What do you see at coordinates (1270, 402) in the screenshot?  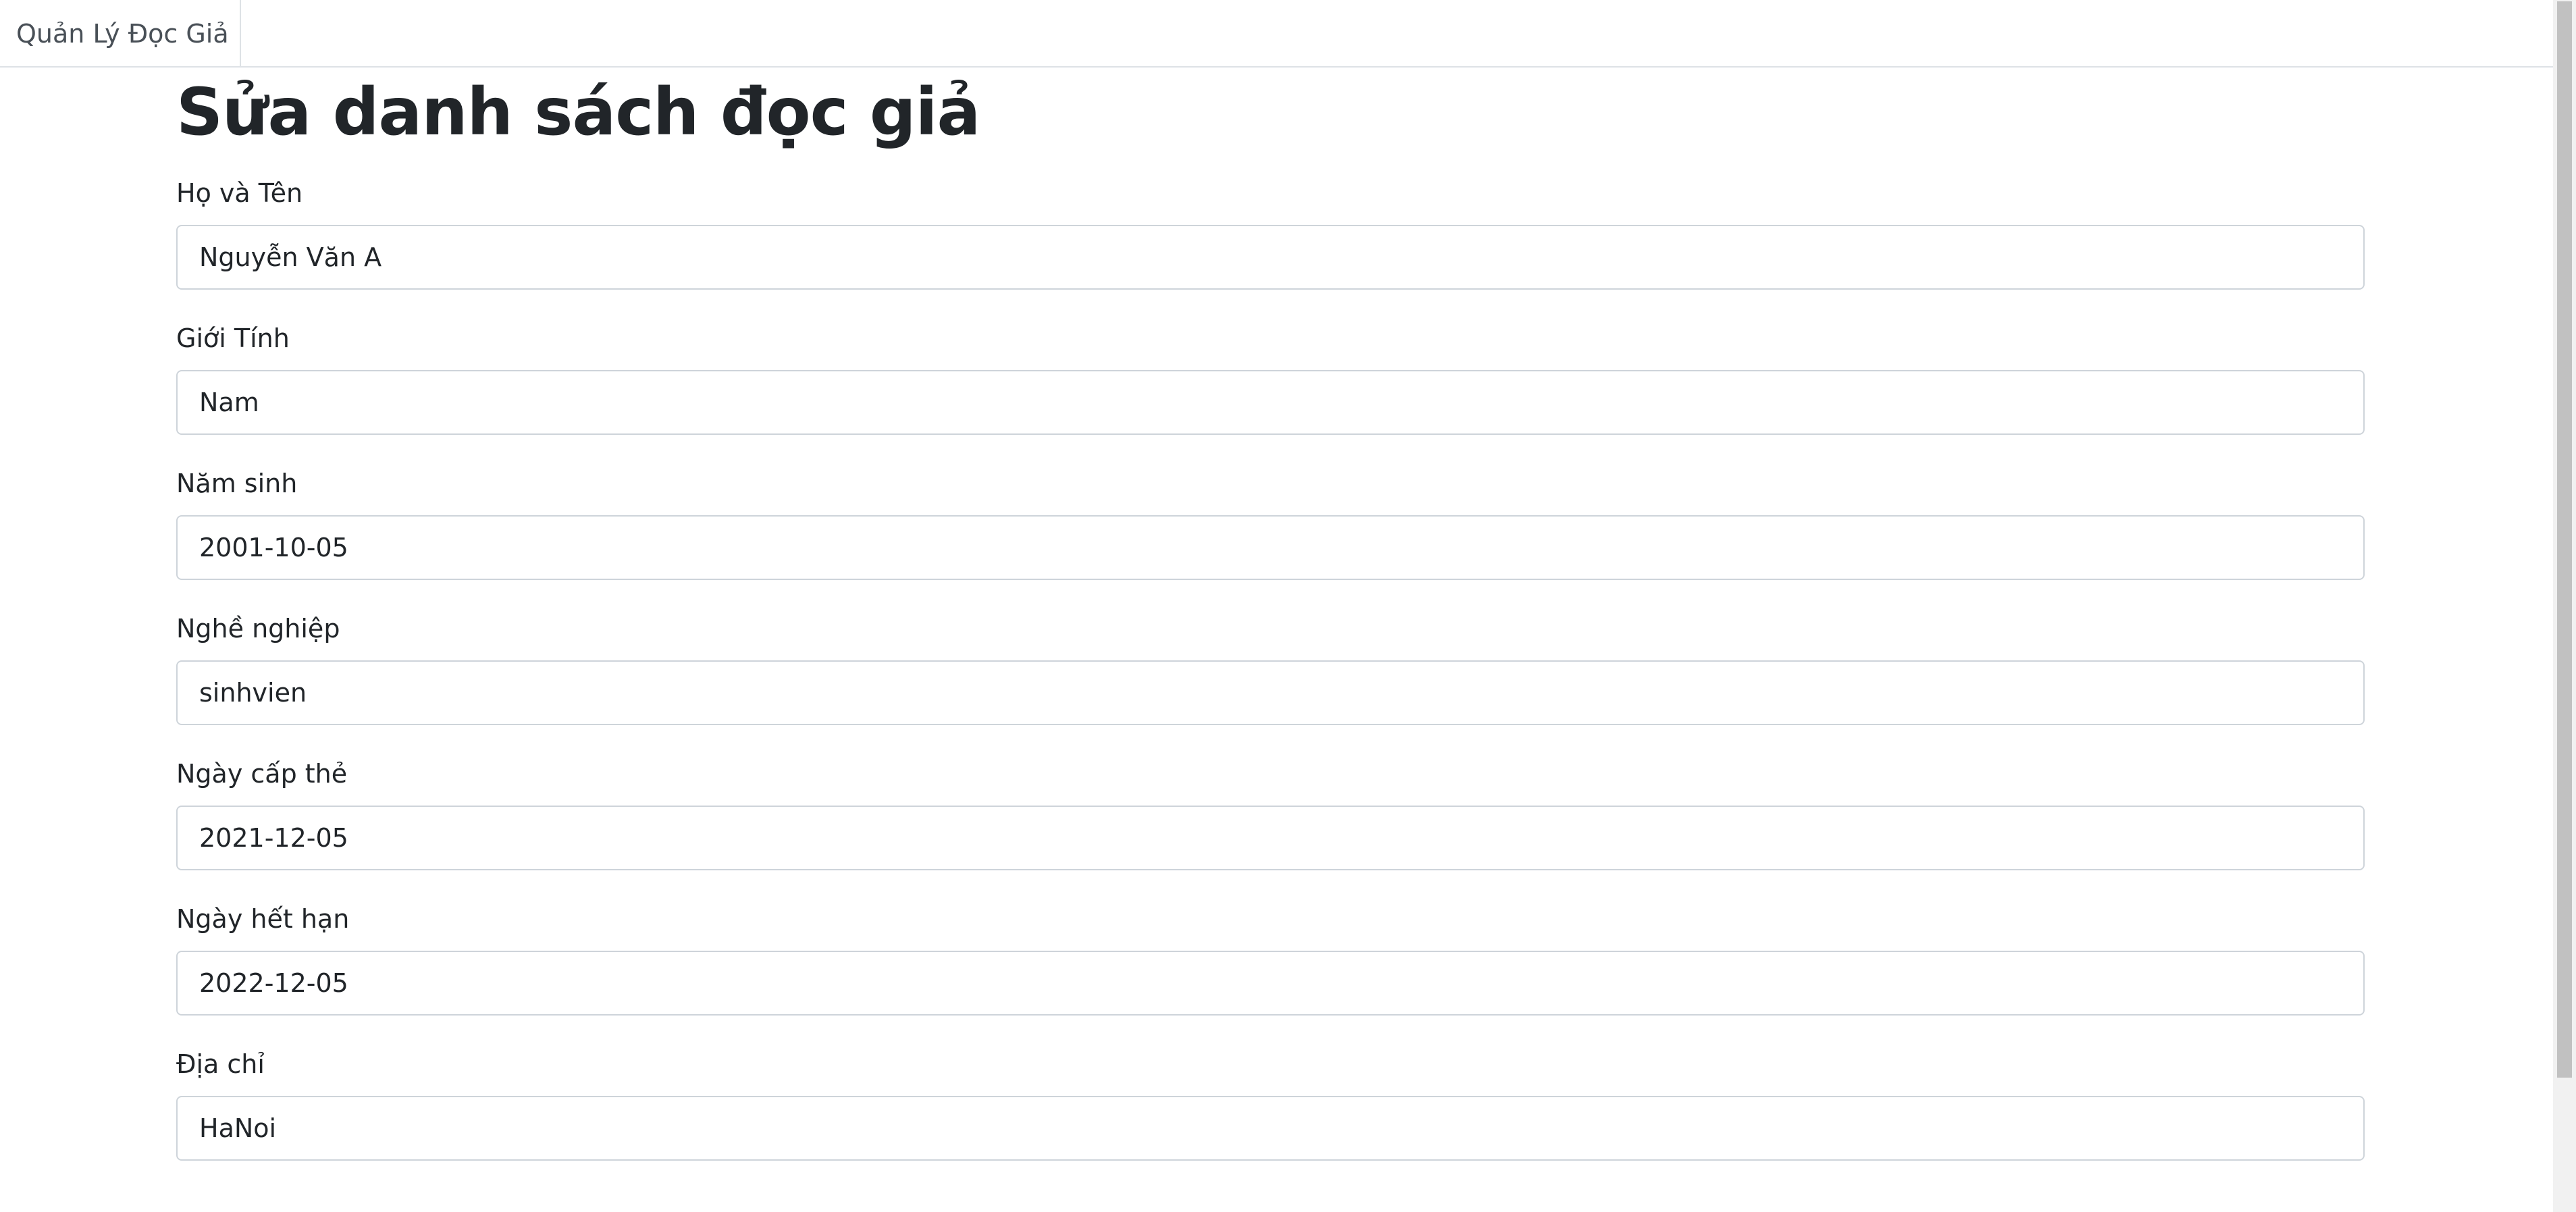 I see `gioi-tinh-input` at bounding box center [1270, 402].